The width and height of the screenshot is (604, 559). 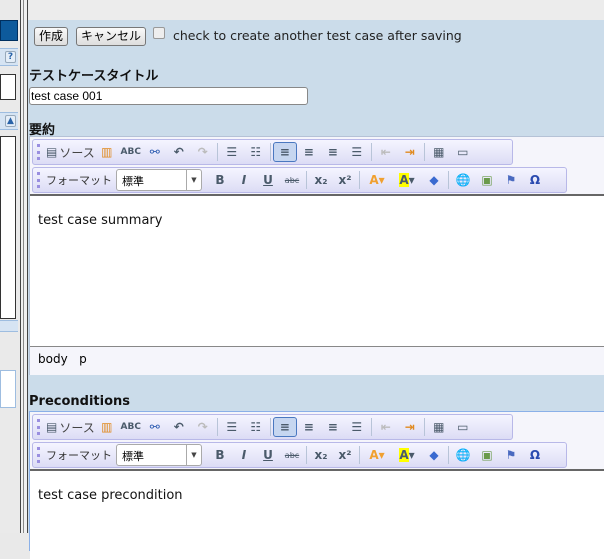 What do you see at coordinates (8, 227) in the screenshot?
I see `left-panel-tree` at bounding box center [8, 227].